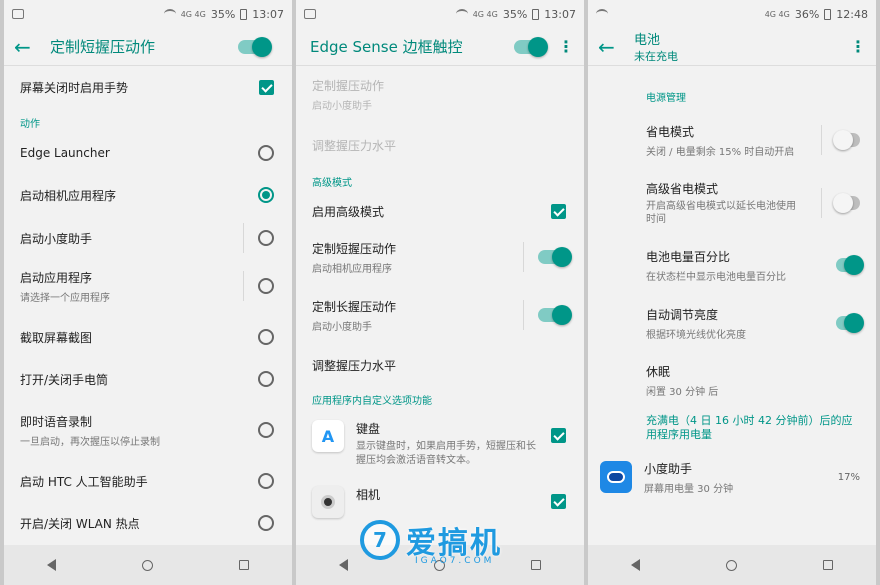  What do you see at coordinates (348, 211) in the screenshot?
I see `enable-advanced-label: 启用高级模式` at bounding box center [348, 211].